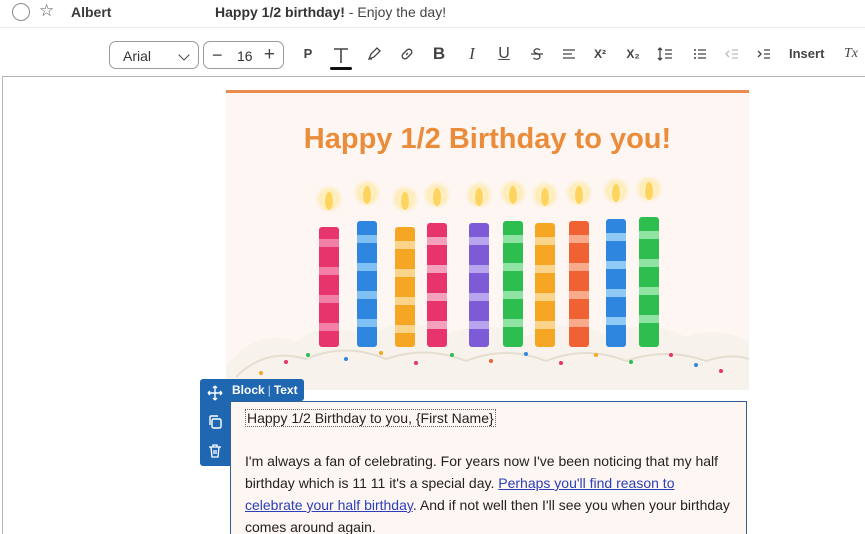  I want to click on formatting-toolbar: Arial − 16 + P B I U X² X₂ Insert Tx, so click(432, 54).